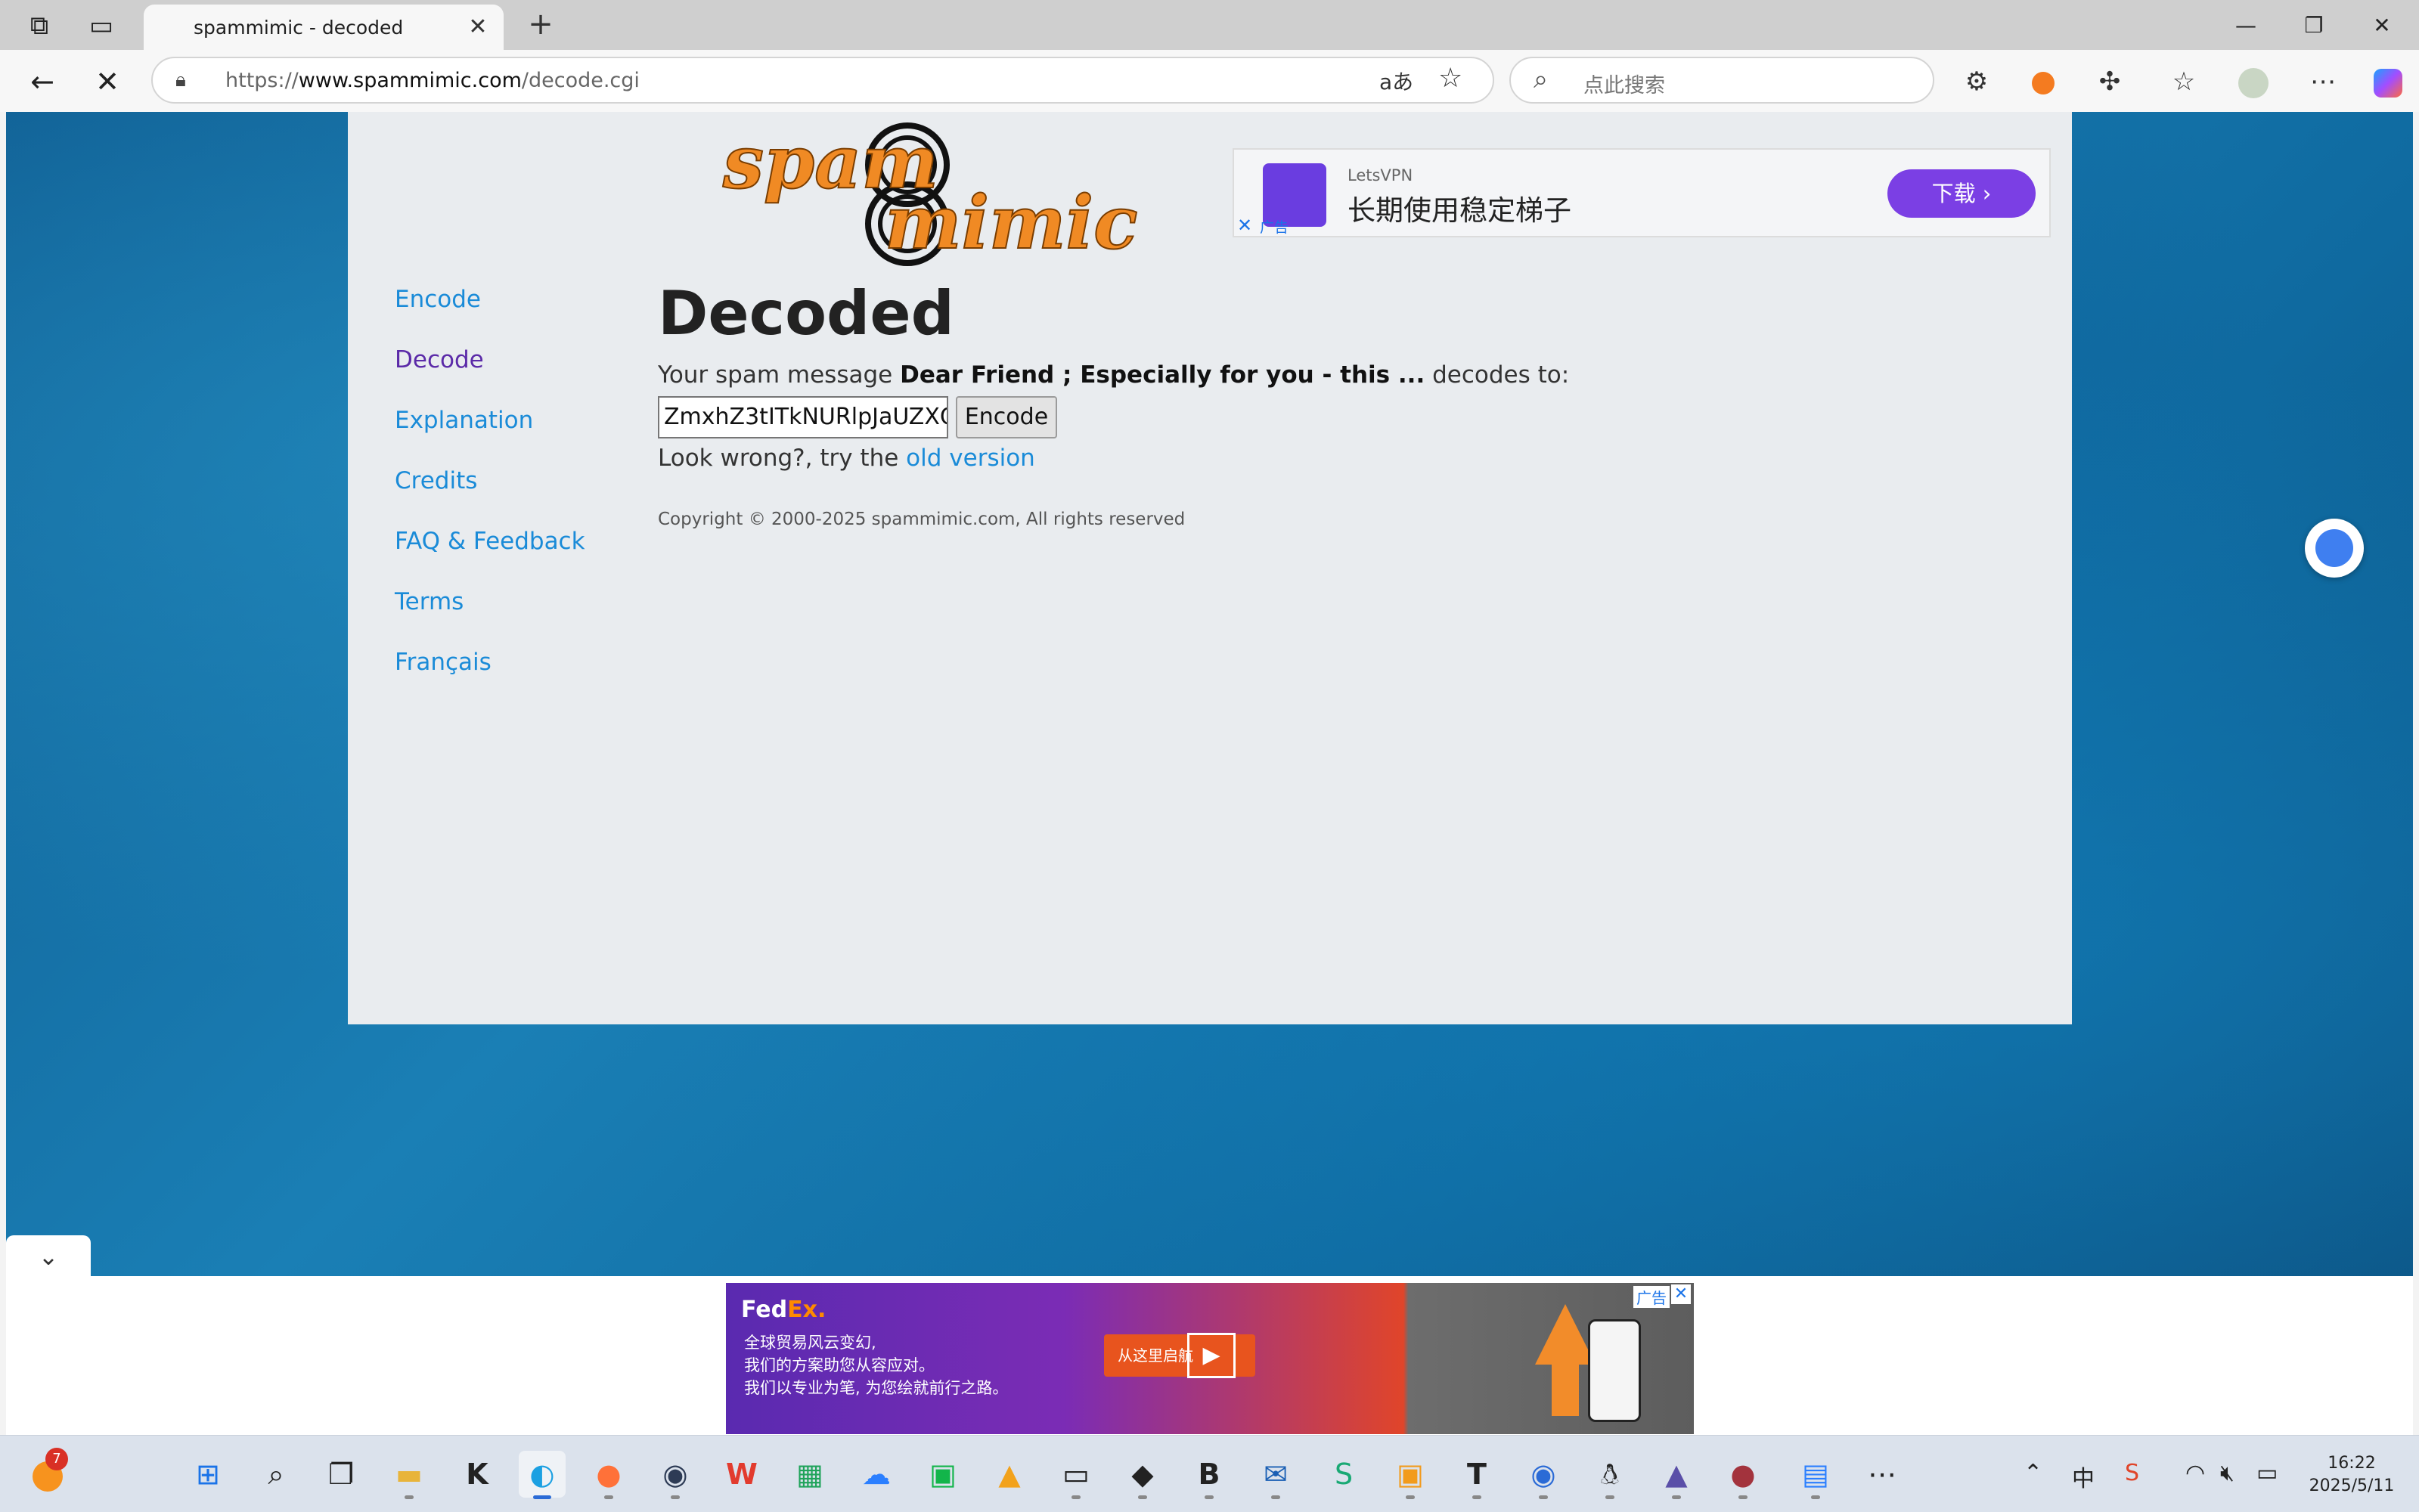 This screenshot has height=1512, width=2419. I want to click on vm-app-icon: ▣, so click(1411, 1475).